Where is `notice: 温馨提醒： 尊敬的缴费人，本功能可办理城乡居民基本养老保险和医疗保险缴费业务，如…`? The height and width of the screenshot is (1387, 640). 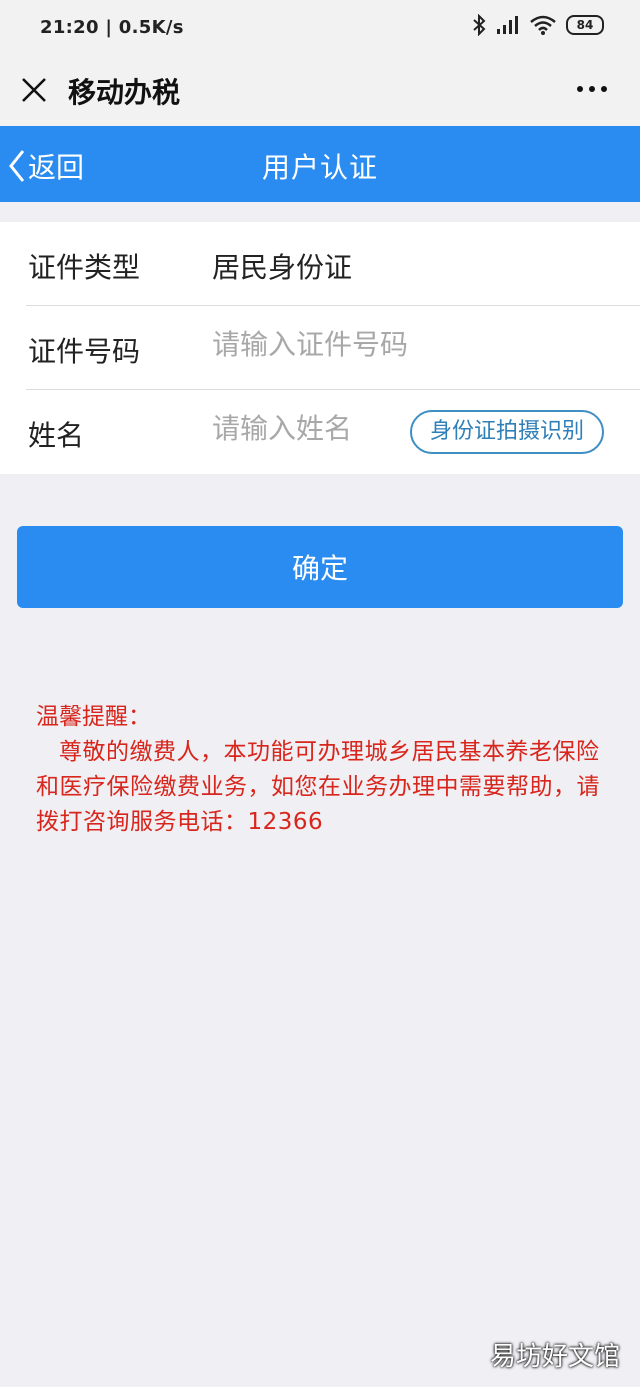
notice: 温馨提醒： 尊敬的缴费人，本功能可办理城乡居民基本养老保险和医疗保险缴费业务，如… is located at coordinates (323, 770).